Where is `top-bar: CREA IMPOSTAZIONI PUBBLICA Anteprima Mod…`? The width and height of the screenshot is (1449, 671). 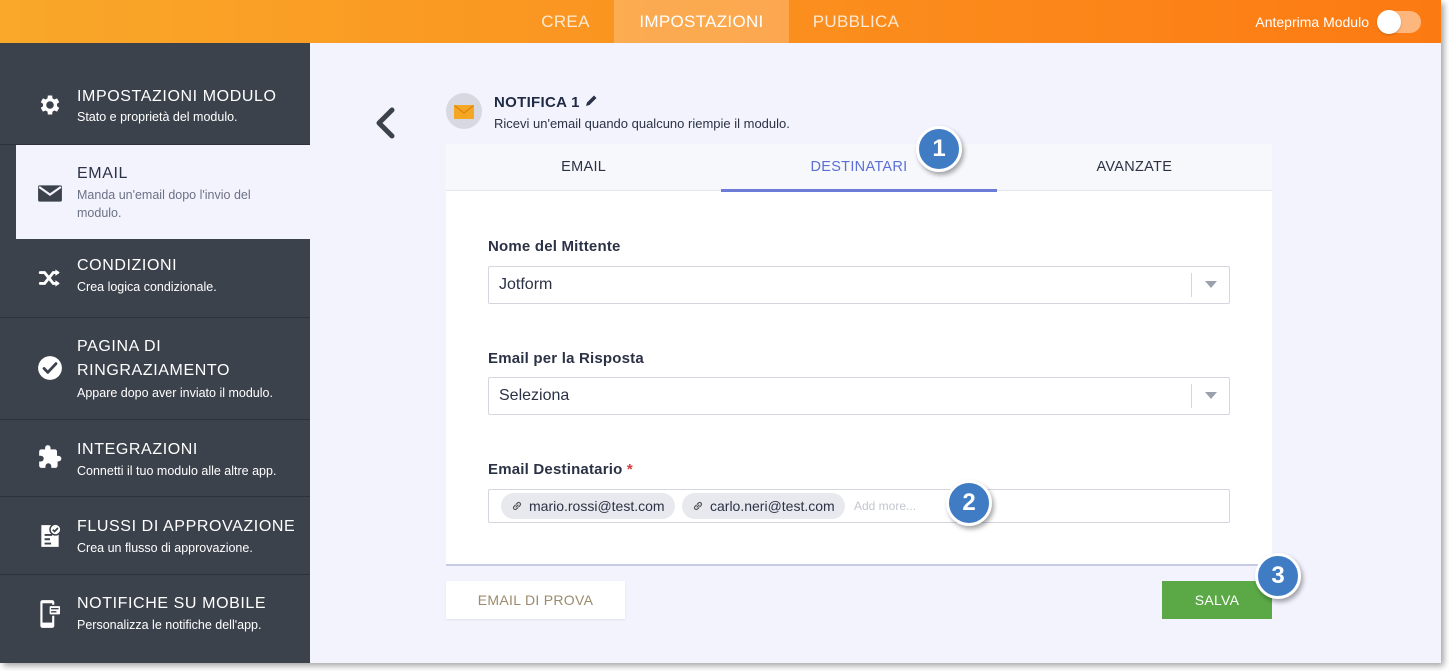 top-bar: CREA IMPOSTAZIONI PUBBLICA Anteprima Mod… is located at coordinates (720, 21).